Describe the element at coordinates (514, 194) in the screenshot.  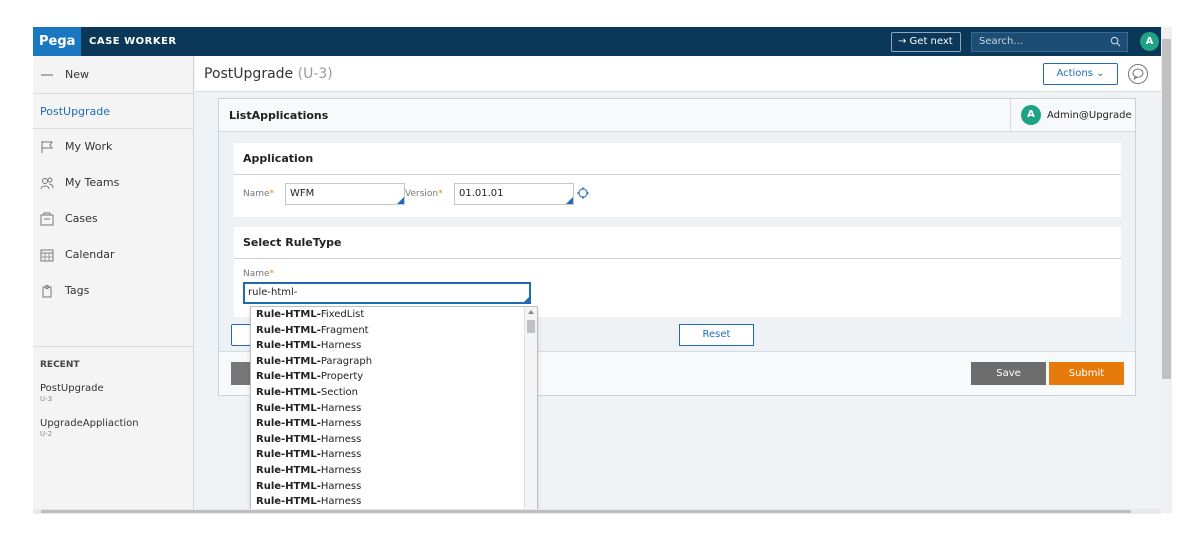
I see `version-input: 01.01.01` at that location.